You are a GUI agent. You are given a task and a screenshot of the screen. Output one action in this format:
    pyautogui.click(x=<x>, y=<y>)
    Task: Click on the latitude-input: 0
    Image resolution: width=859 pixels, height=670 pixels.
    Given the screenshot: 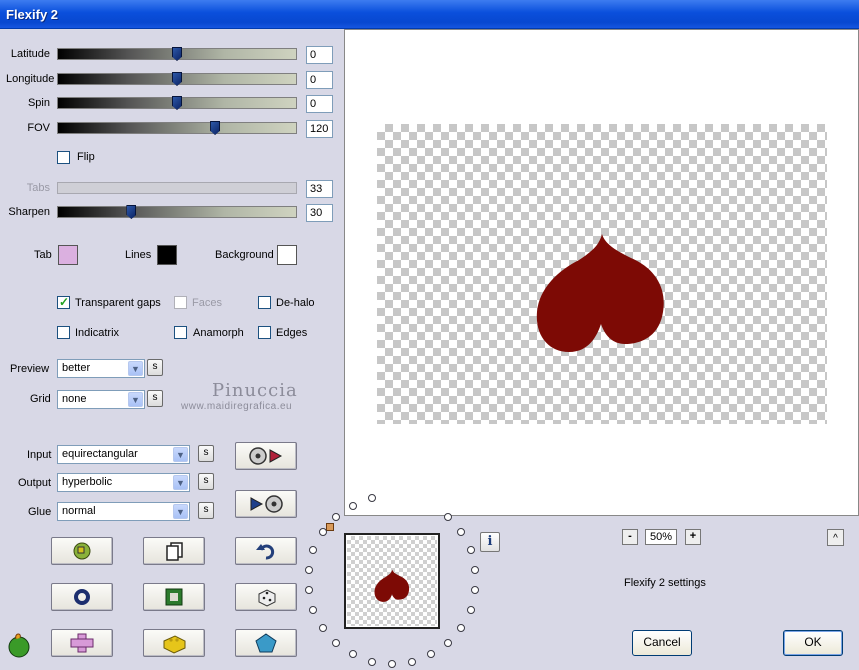 What is the action you would take?
    pyautogui.click(x=319, y=55)
    